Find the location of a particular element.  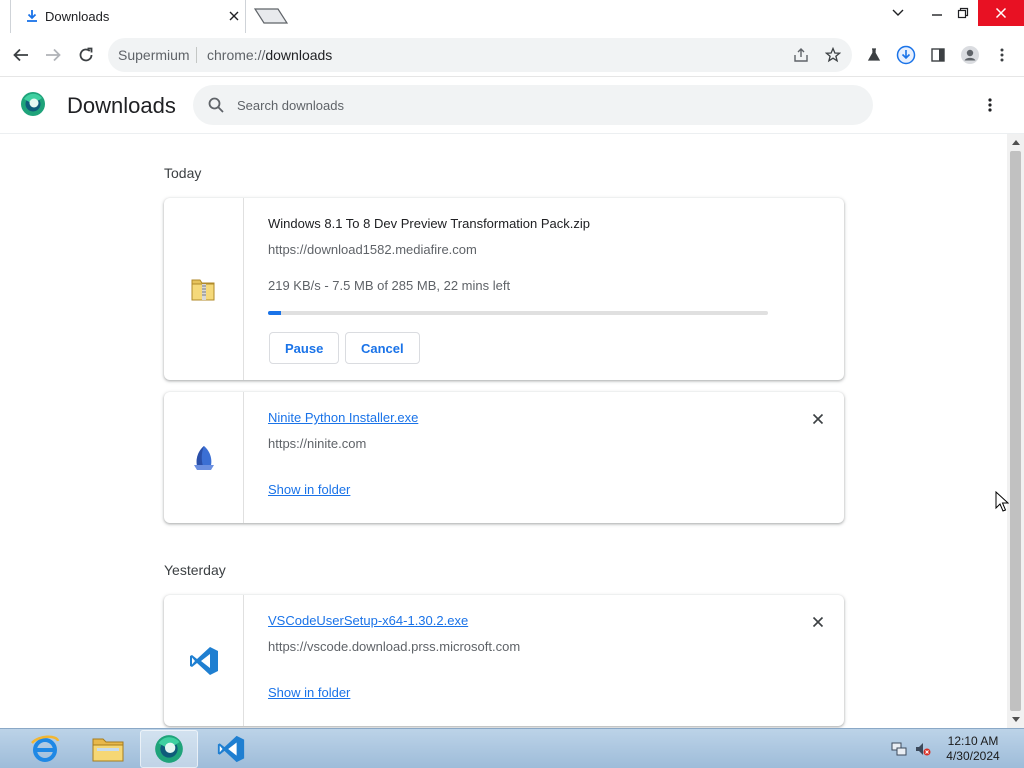

labs-button is located at coordinates (874, 55).